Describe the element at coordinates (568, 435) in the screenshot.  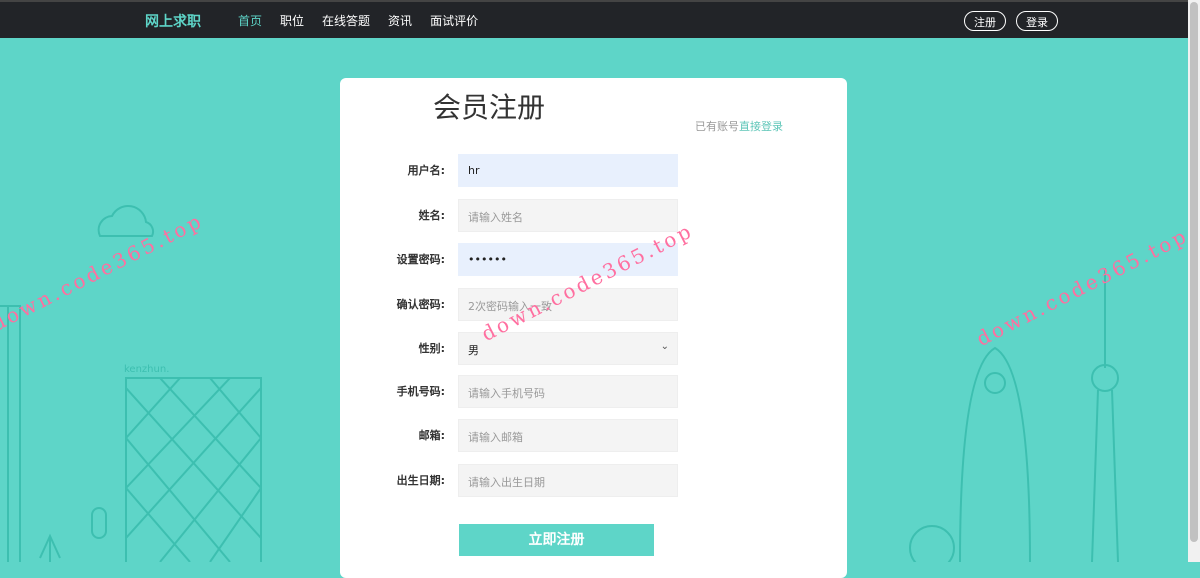
I see `email-input: 请输入邮箱` at that location.